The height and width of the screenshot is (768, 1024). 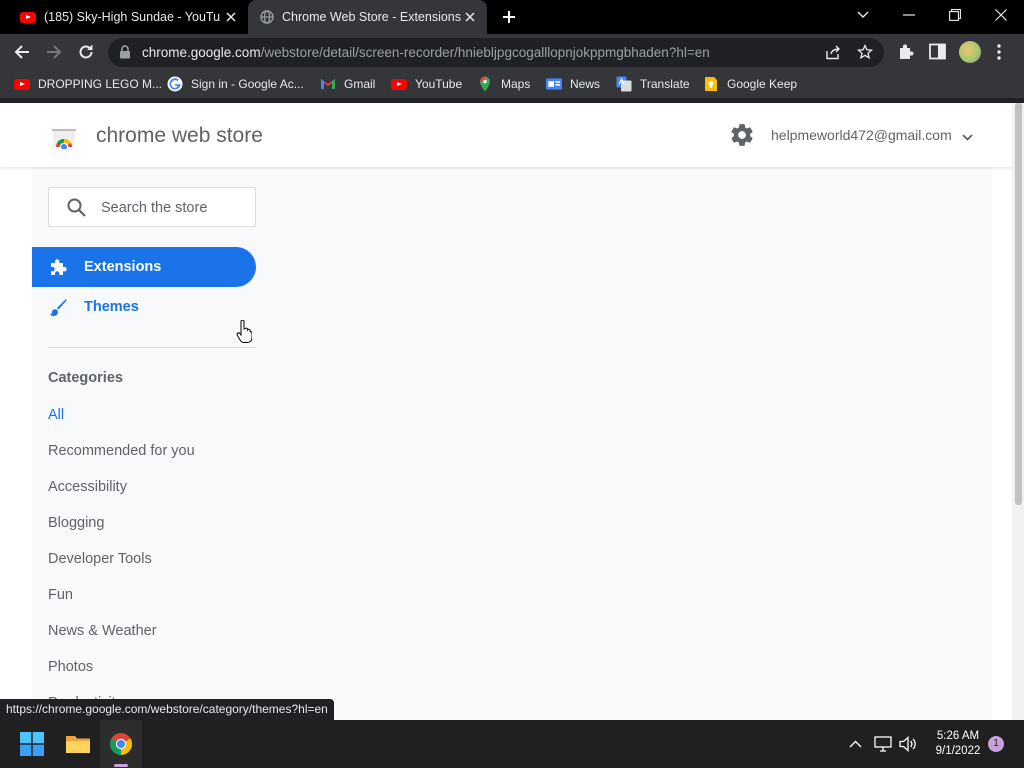 What do you see at coordinates (267, 17) in the screenshot?
I see `globe-icon` at bounding box center [267, 17].